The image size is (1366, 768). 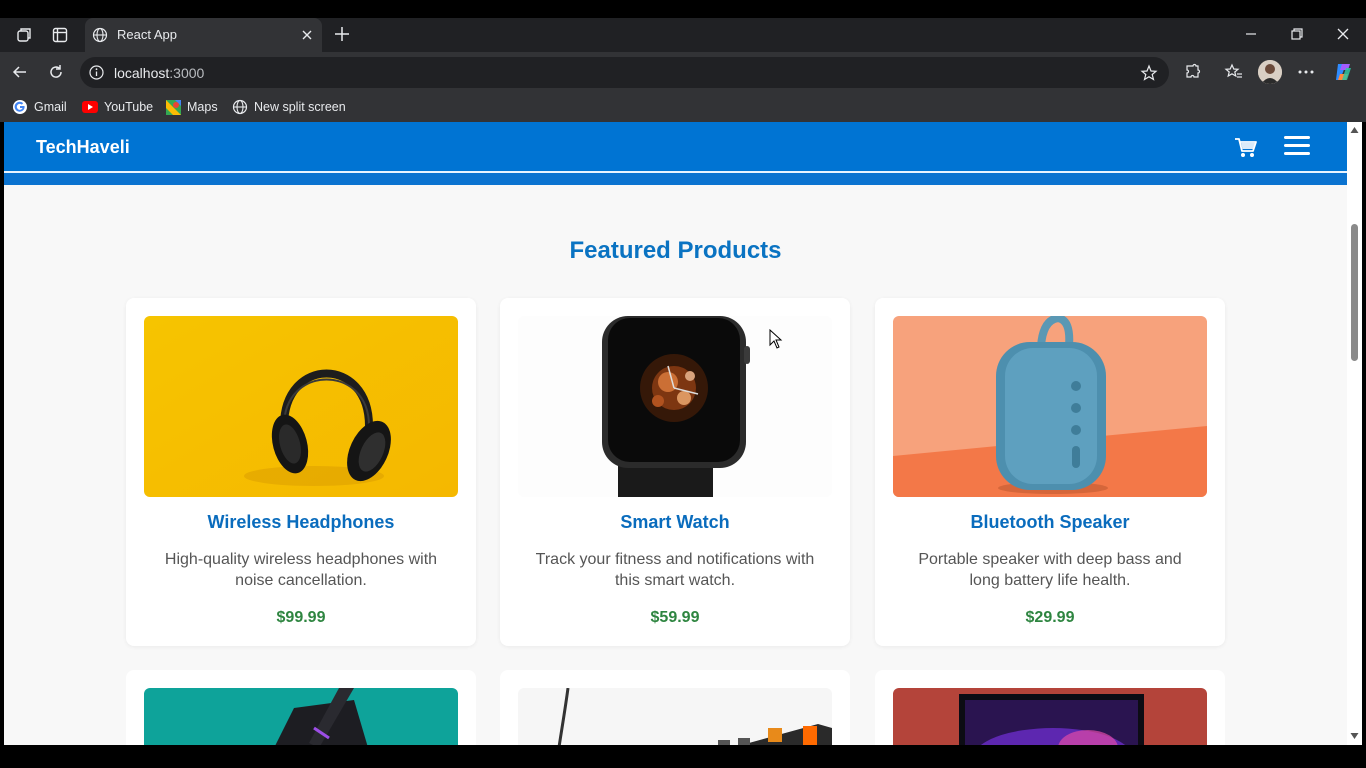 I want to click on window-close-icon, so click(x=1343, y=34).